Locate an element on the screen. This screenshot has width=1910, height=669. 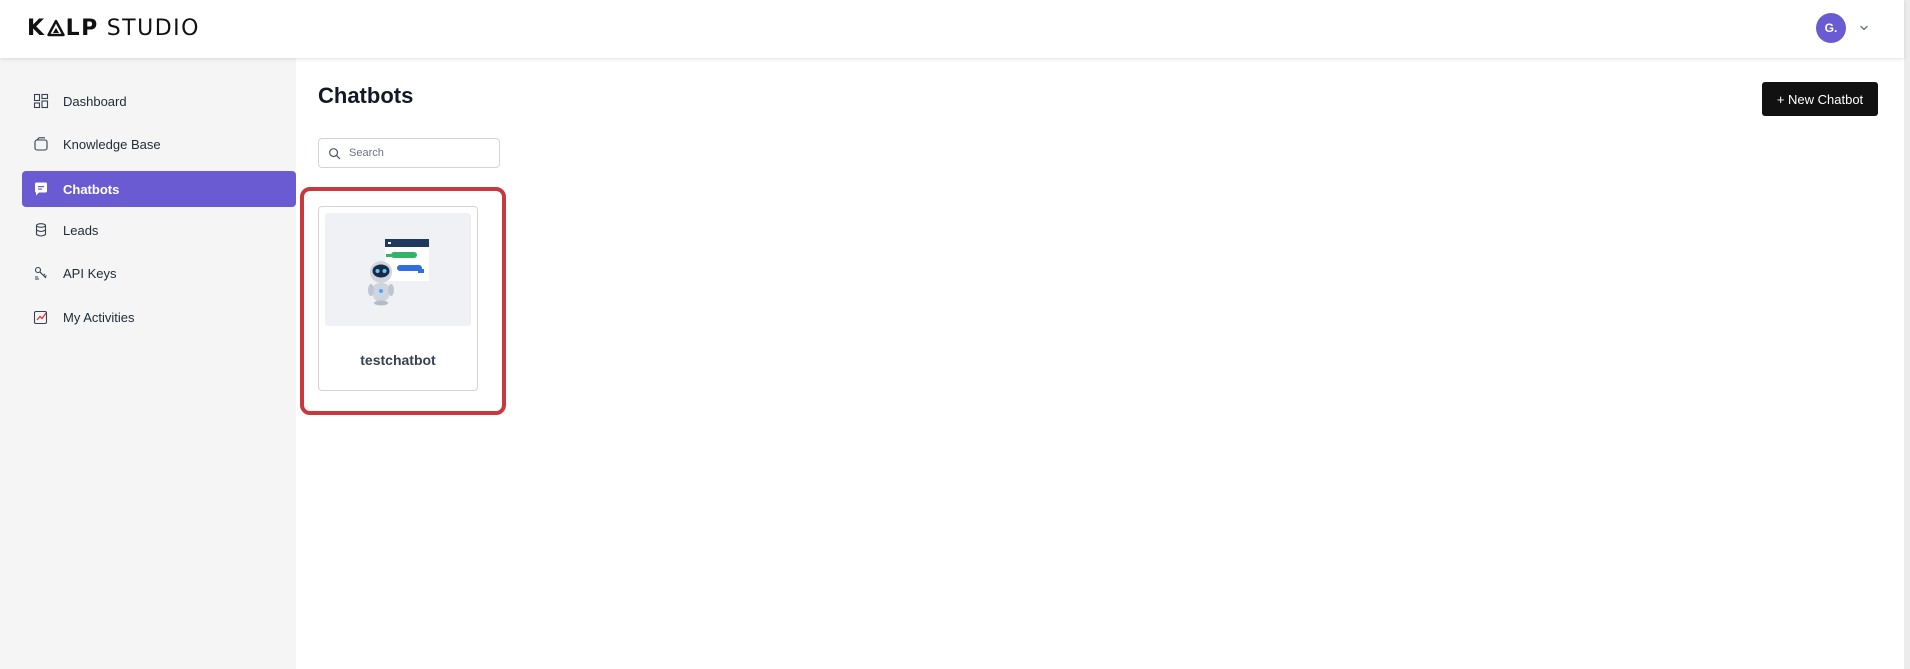
sidebar-item-label: Leads is located at coordinates (81, 230).